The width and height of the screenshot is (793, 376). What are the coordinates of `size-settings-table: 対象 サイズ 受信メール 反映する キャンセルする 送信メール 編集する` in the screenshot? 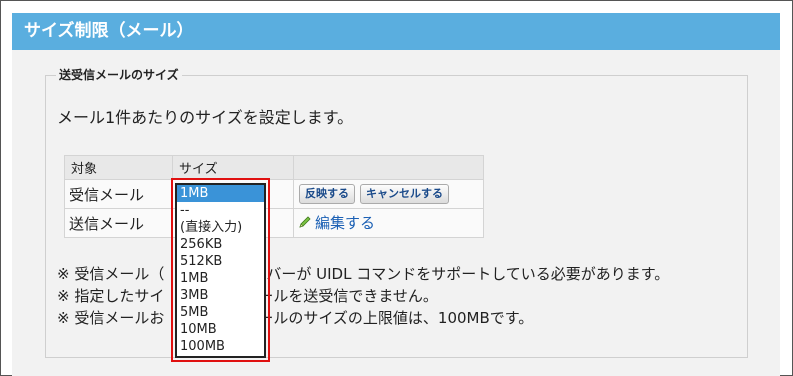 It's located at (274, 196).